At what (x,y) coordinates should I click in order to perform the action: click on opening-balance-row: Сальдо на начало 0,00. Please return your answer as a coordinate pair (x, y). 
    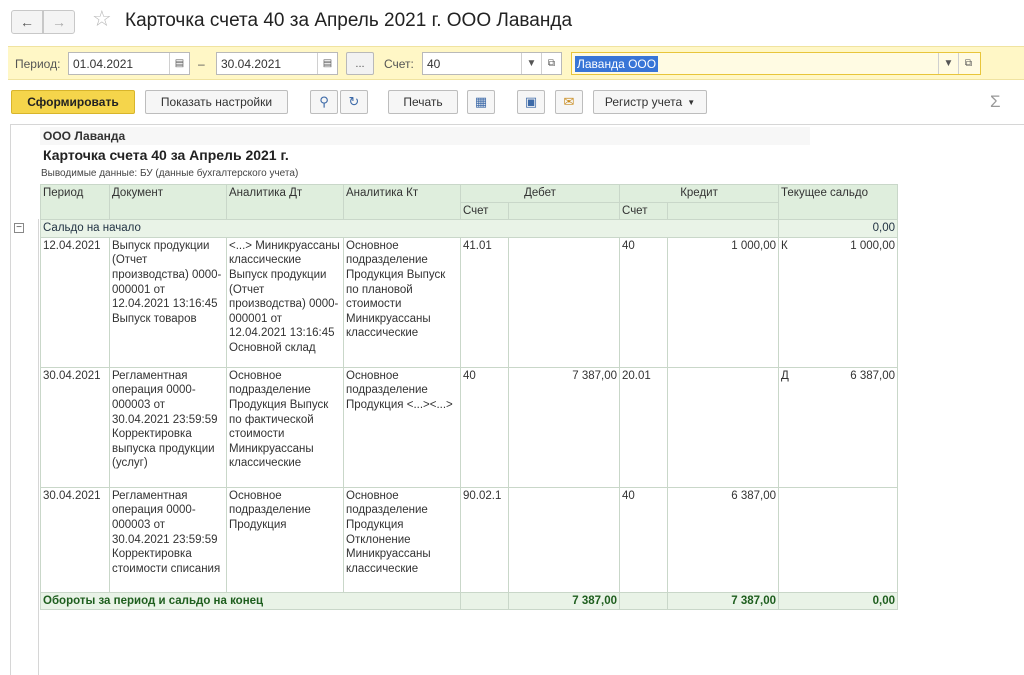
    Looking at the image, I should click on (469, 228).